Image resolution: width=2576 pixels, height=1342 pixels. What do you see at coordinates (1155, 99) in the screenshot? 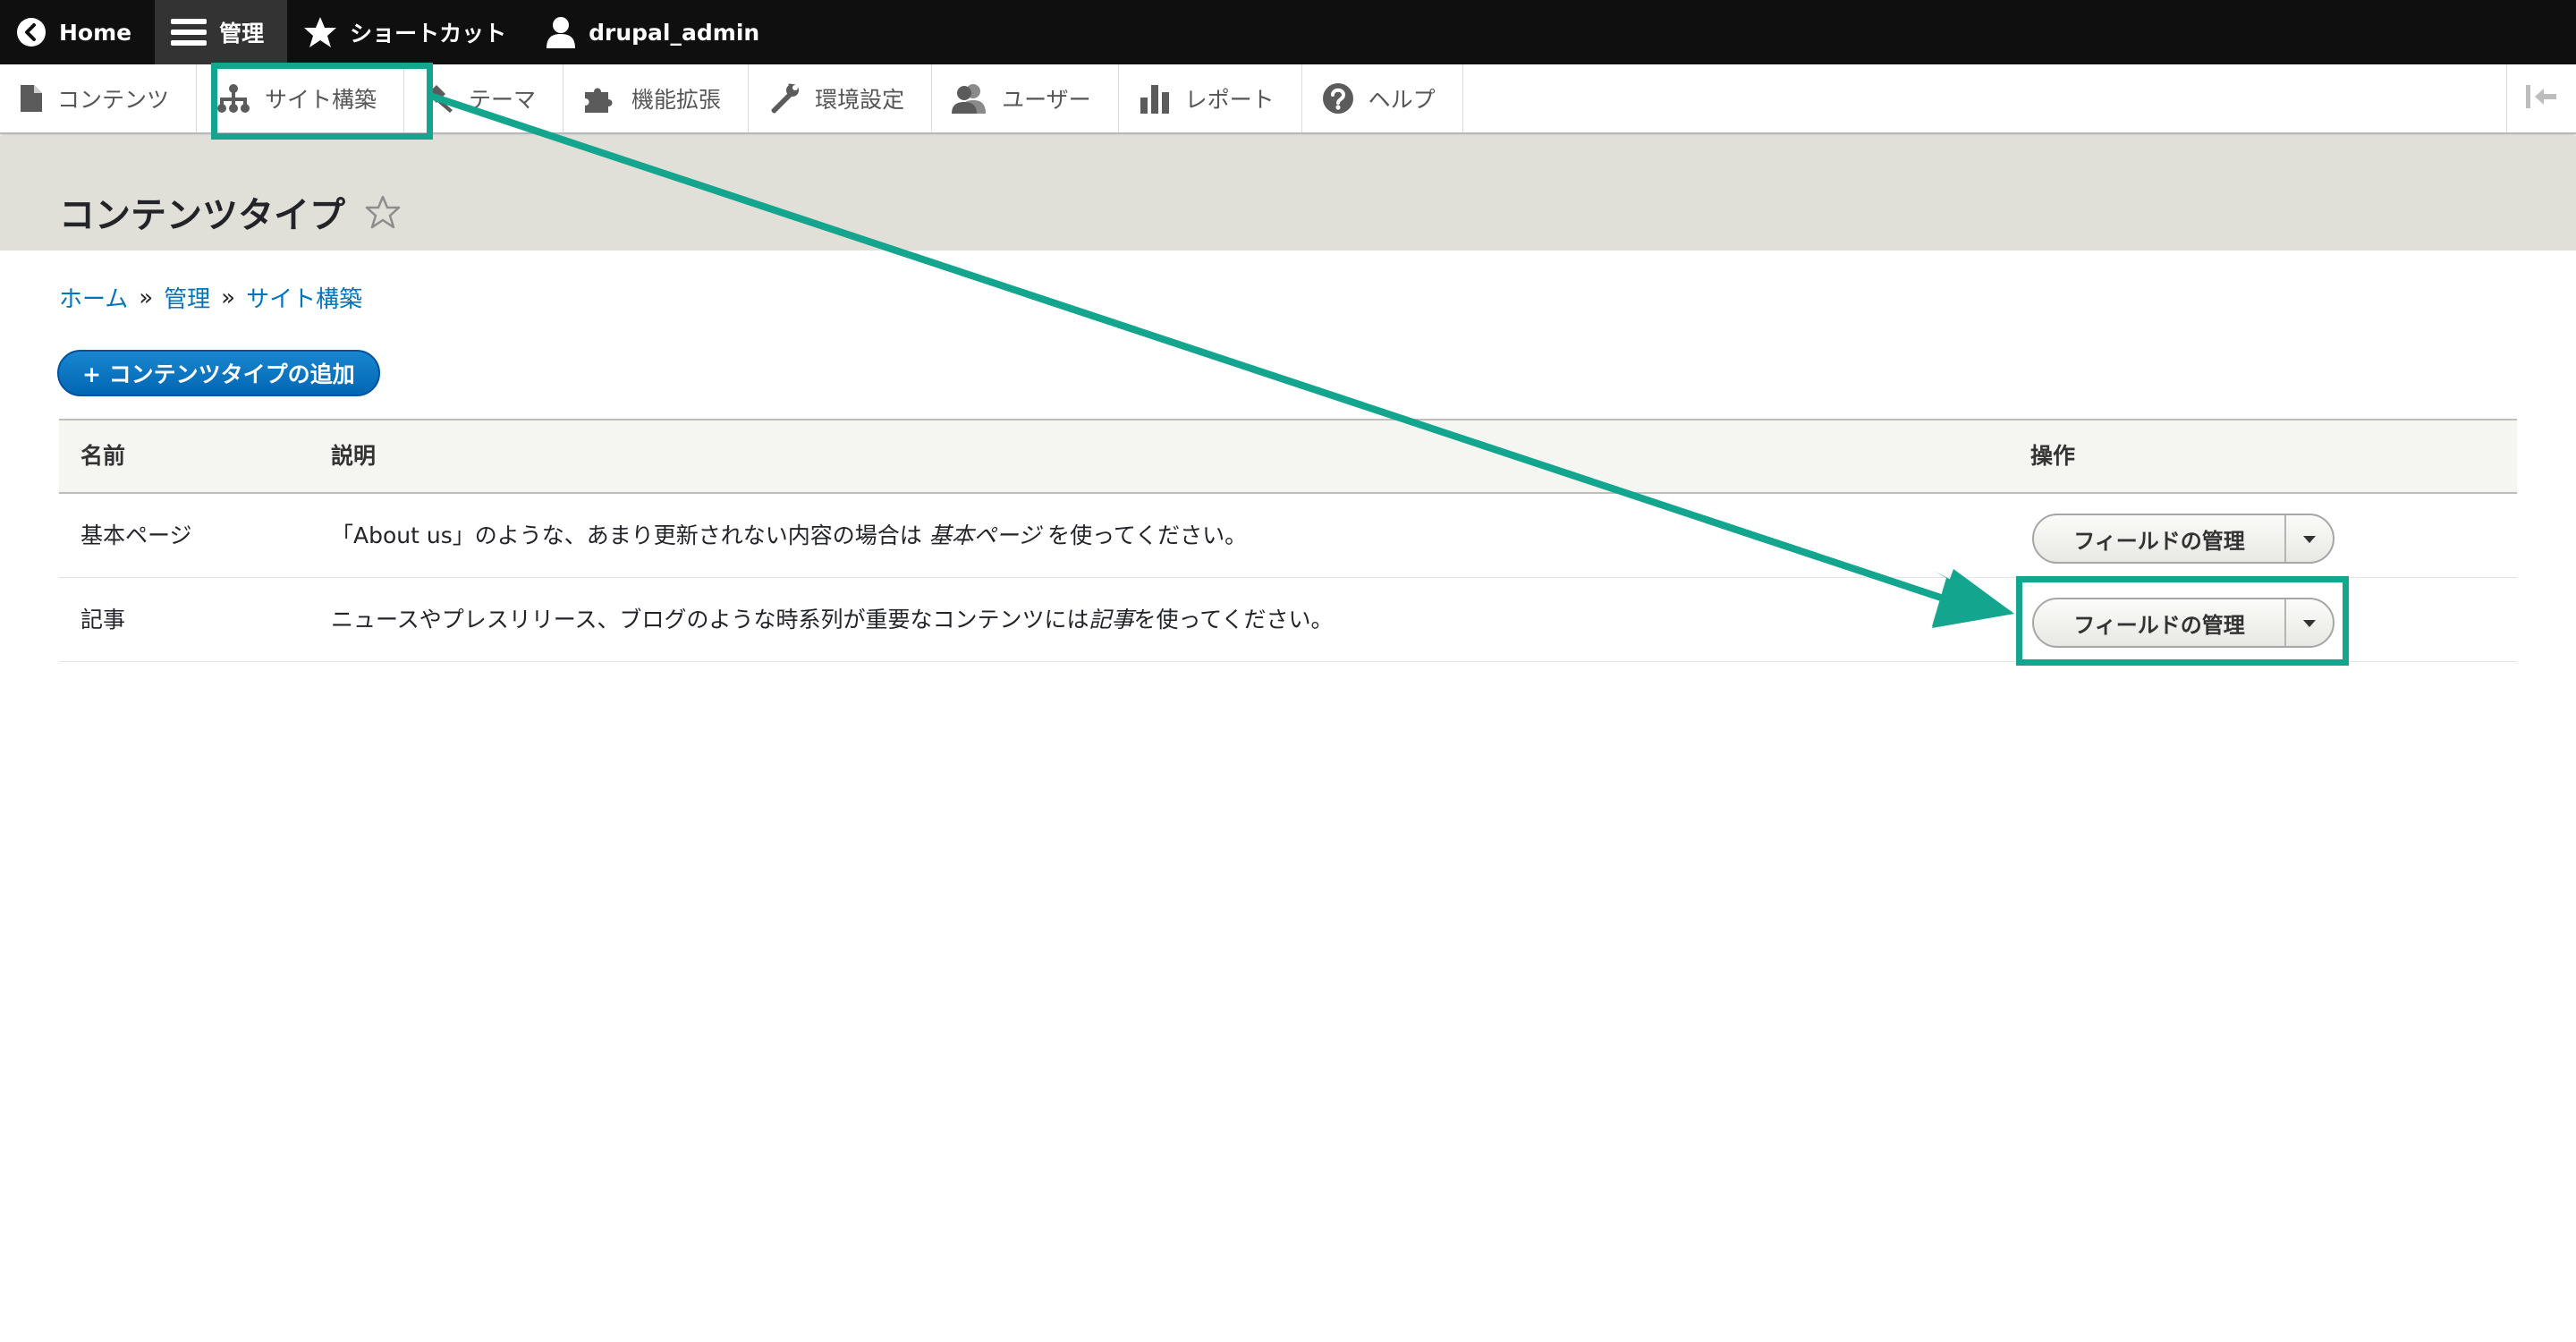
I see `bar-chart-icon` at bounding box center [1155, 99].